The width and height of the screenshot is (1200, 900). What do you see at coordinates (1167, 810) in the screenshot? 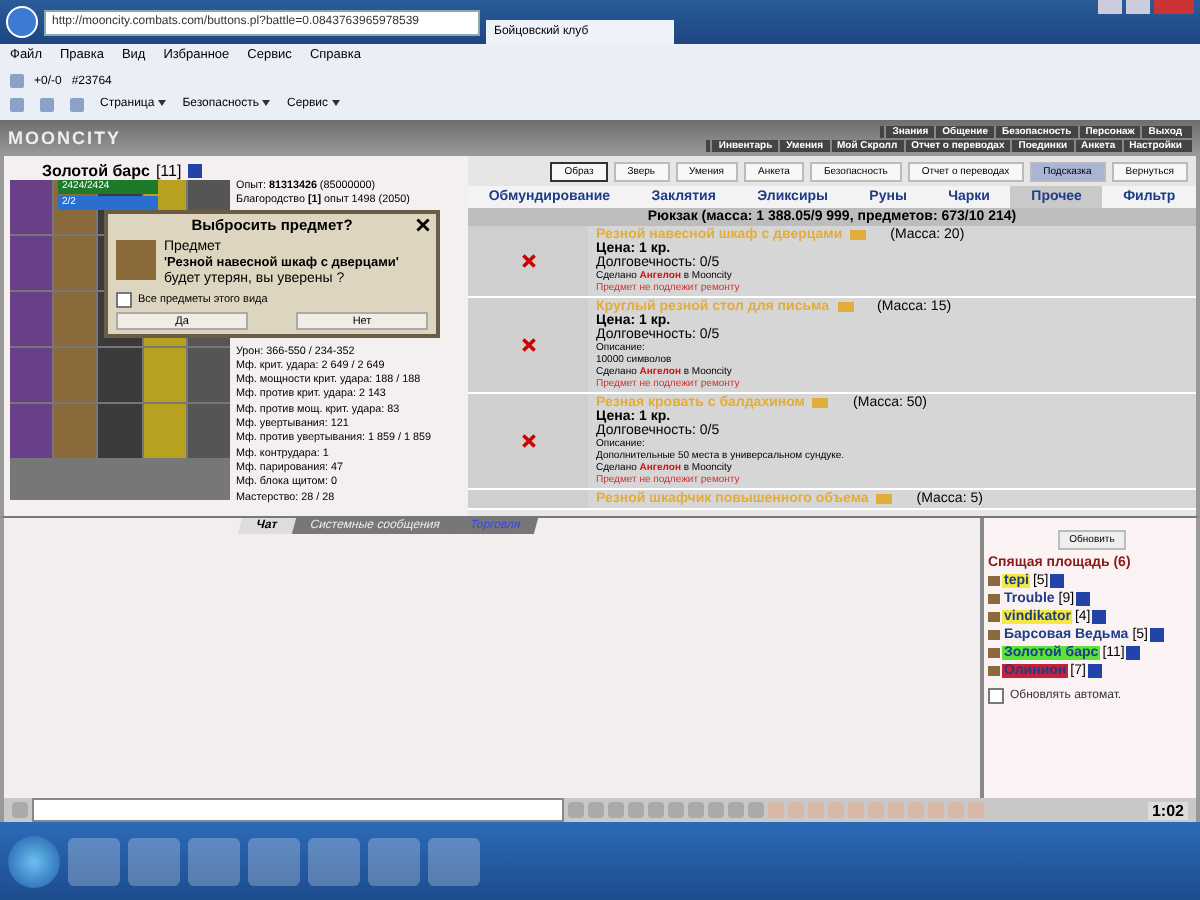
I see `clock: 1:02` at bounding box center [1167, 810].